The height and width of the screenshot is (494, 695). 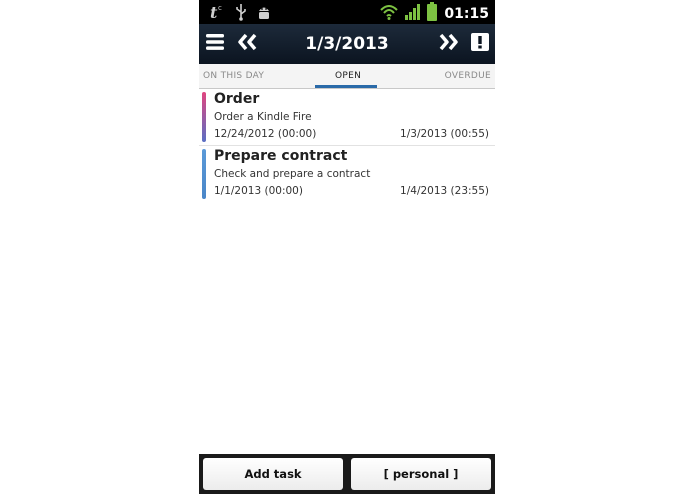 I want to click on current-date-title: 1/3/2013, so click(x=347, y=44).